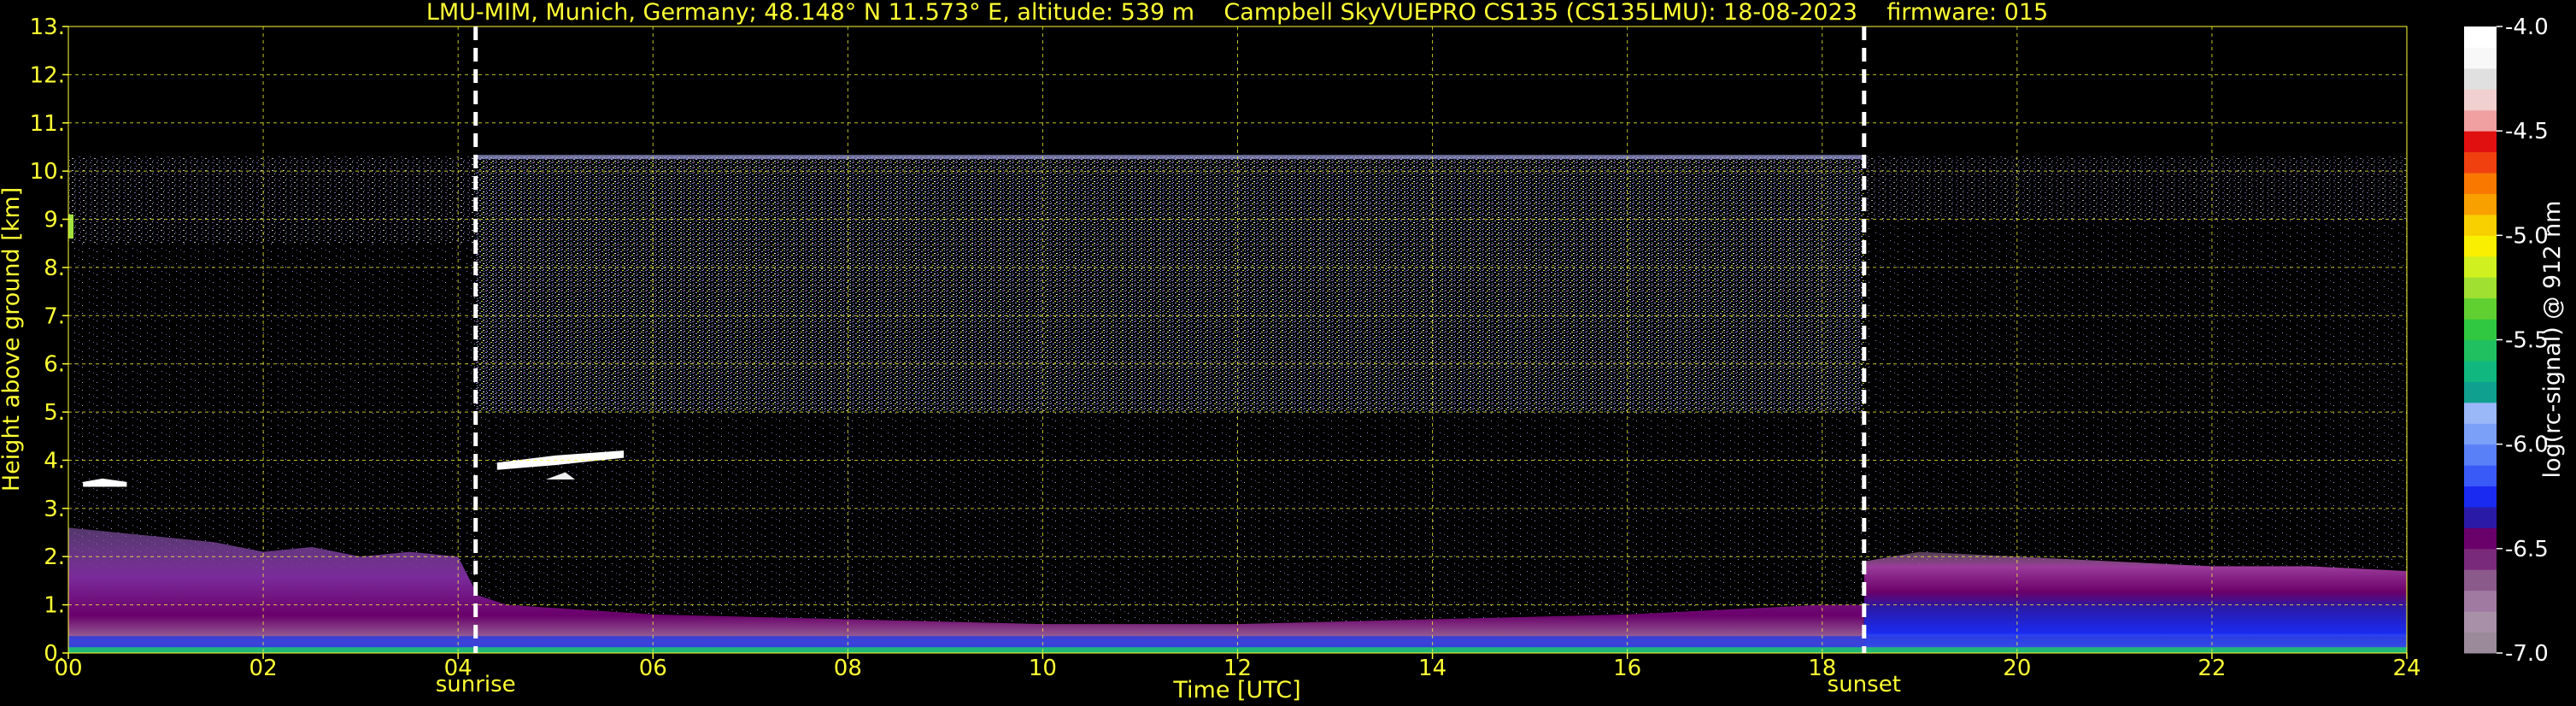 The width and height of the screenshot is (2576, 706). I want to click on colorbar-tick-label: -6.5, so click(2527, 549).